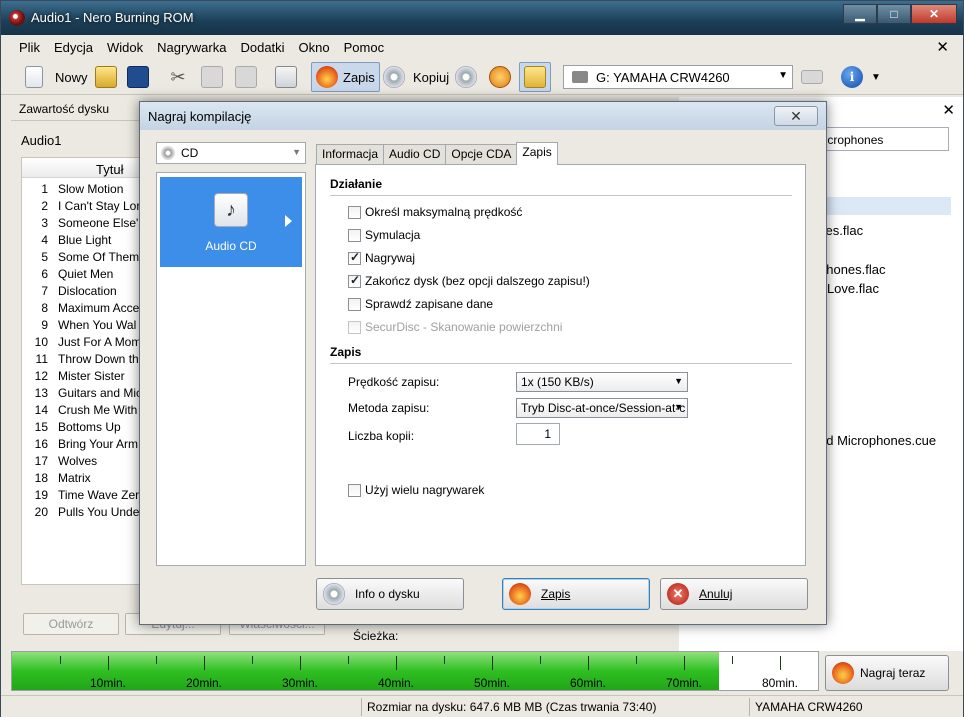 The width and height of the screenshot is (964, 717). Describe the element at coordinates (87, 326) in the screenshot. I see `track-row: 9 When You Wal` at that location.